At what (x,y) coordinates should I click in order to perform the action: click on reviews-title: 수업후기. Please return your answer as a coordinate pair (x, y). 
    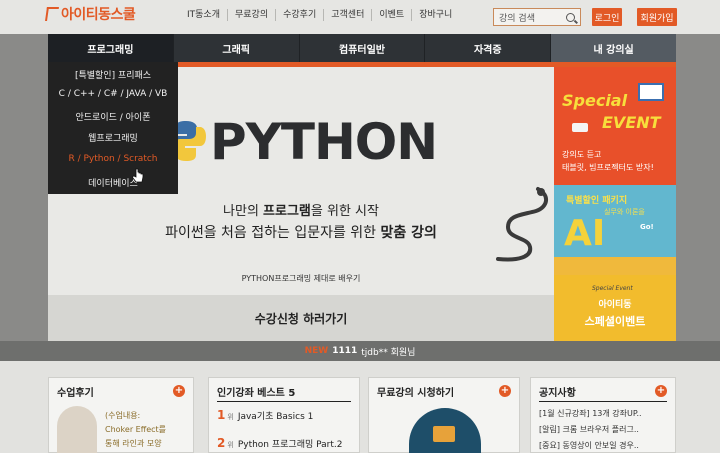
    Looking at the image, I should click on (75, 393).